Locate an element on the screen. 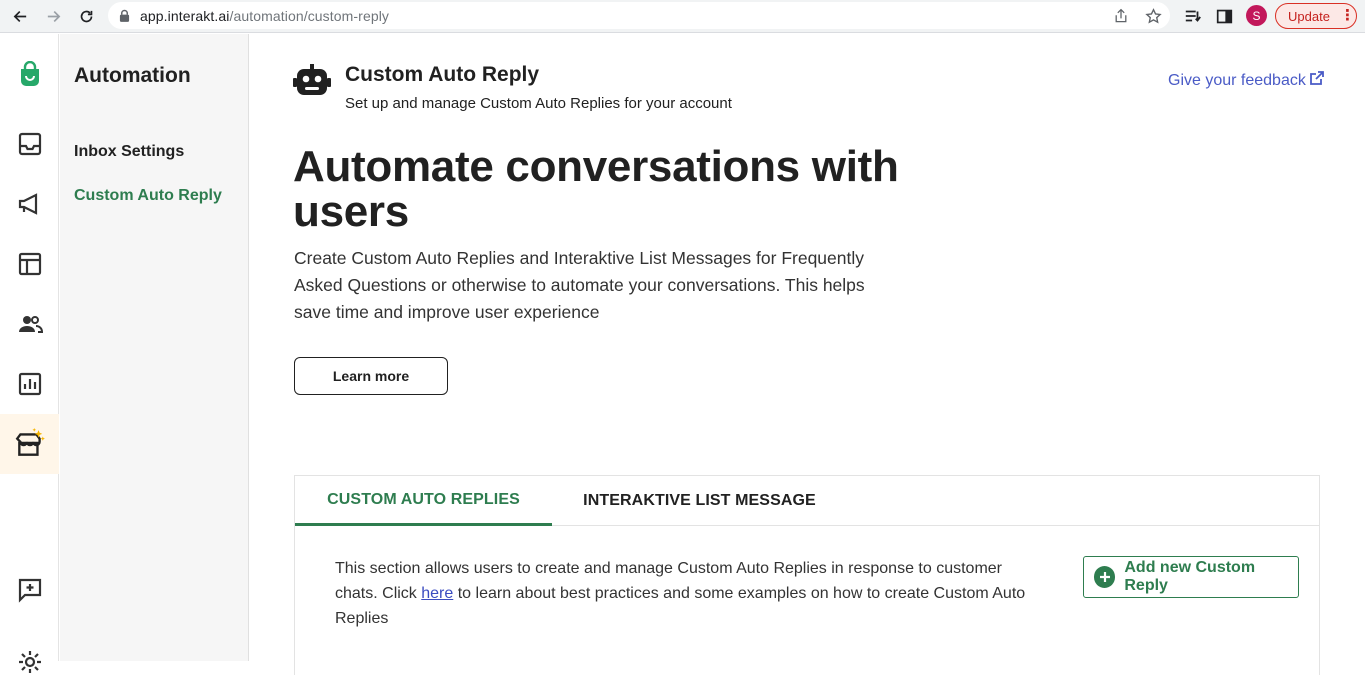 Image resolution: width=1365 pixels, height=684 pixels. learn-more-button: Learn more is located at coordinates (371, 376).